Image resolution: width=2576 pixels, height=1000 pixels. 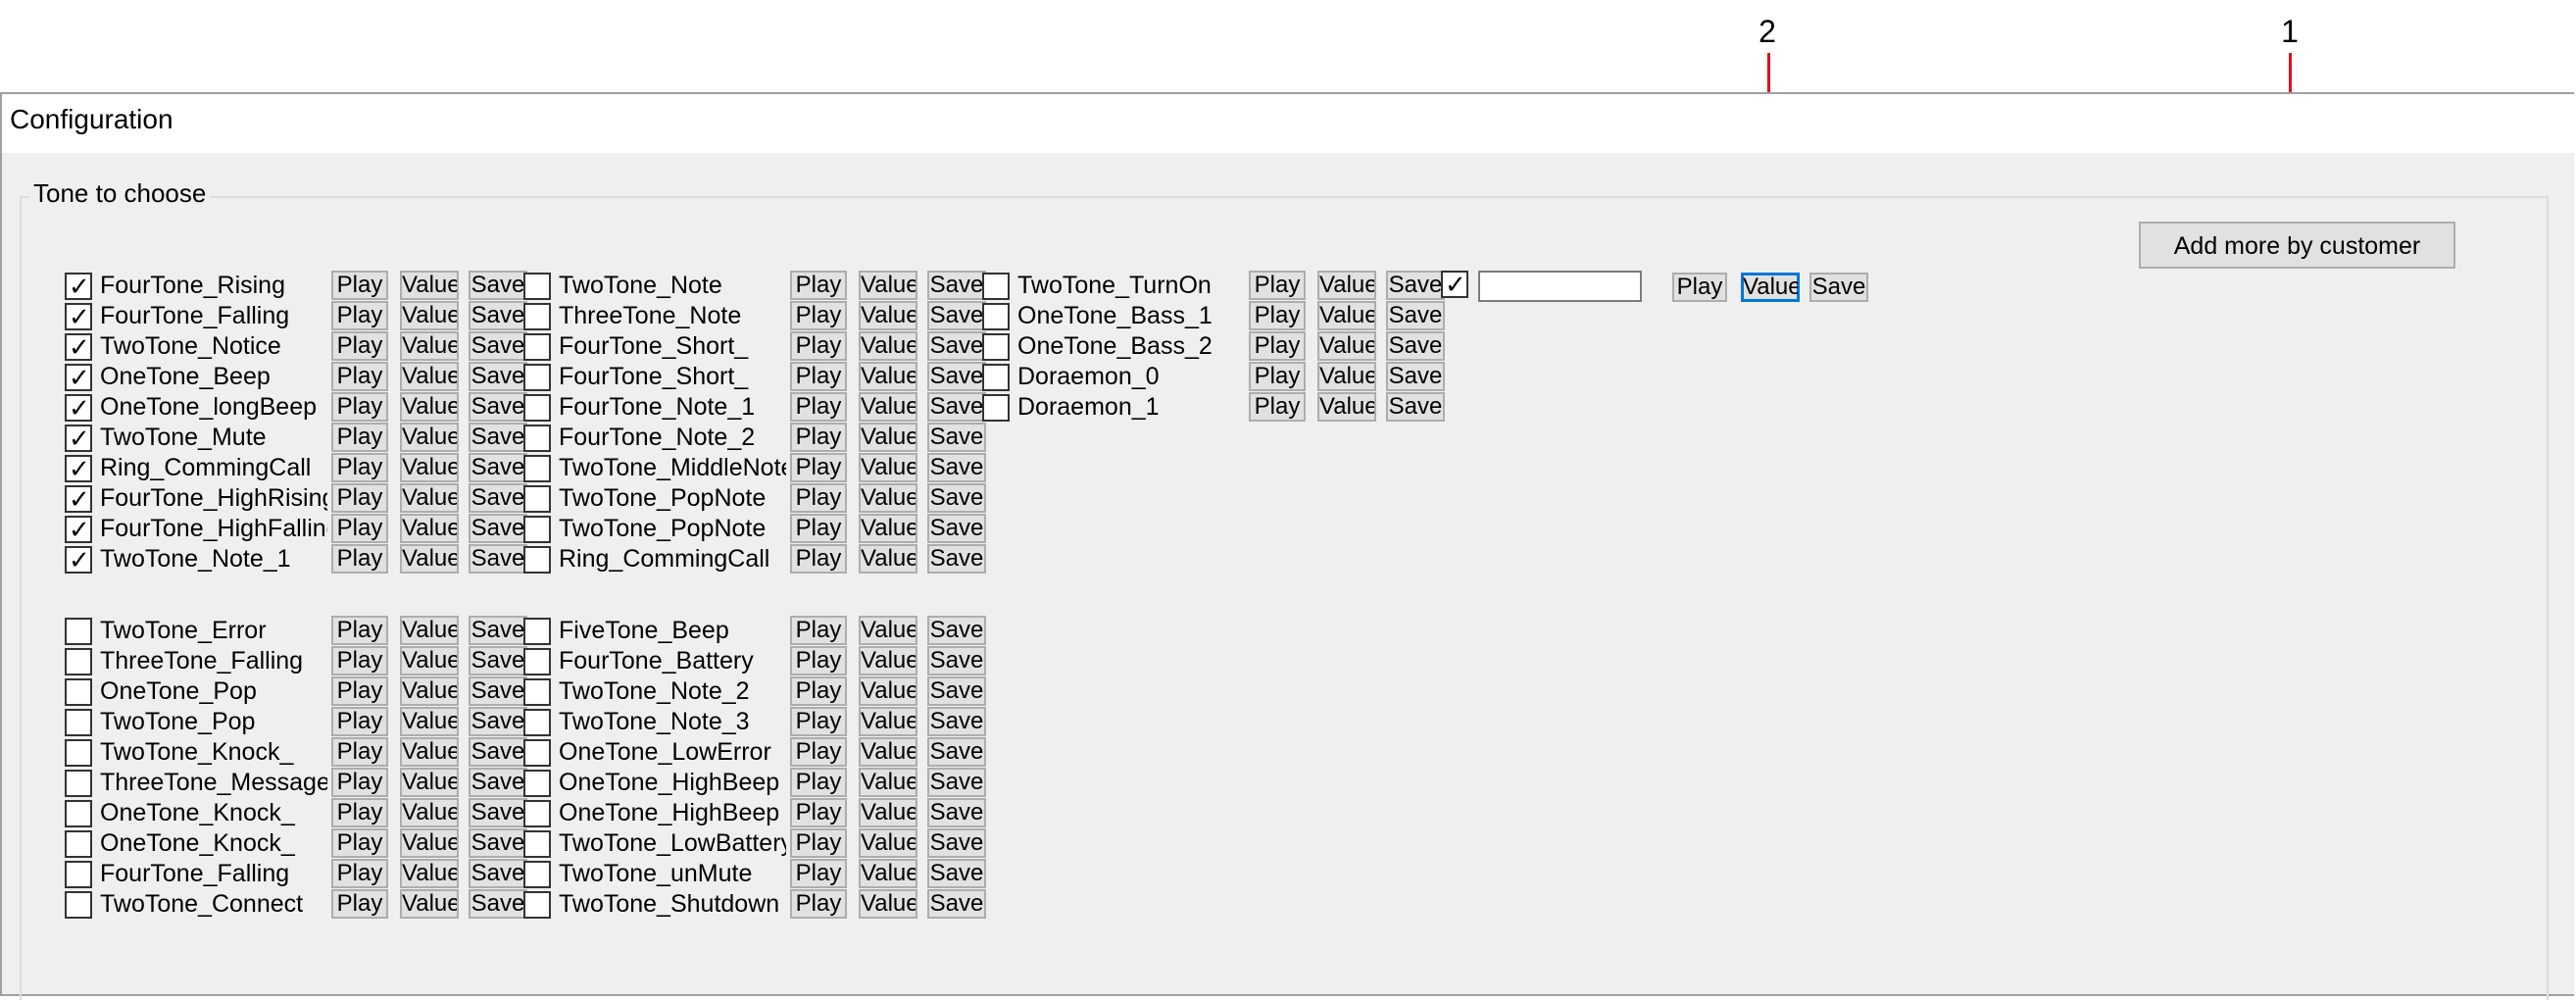 I want to click on custom-play-button: Play, so click(x=1699, y=287).